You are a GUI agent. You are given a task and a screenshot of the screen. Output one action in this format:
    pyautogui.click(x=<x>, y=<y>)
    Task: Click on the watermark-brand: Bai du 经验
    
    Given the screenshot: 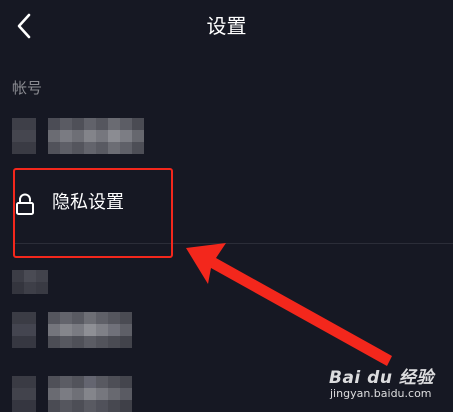 What is the action you would take?
    pyautogui.click(x=381, y=378)
    